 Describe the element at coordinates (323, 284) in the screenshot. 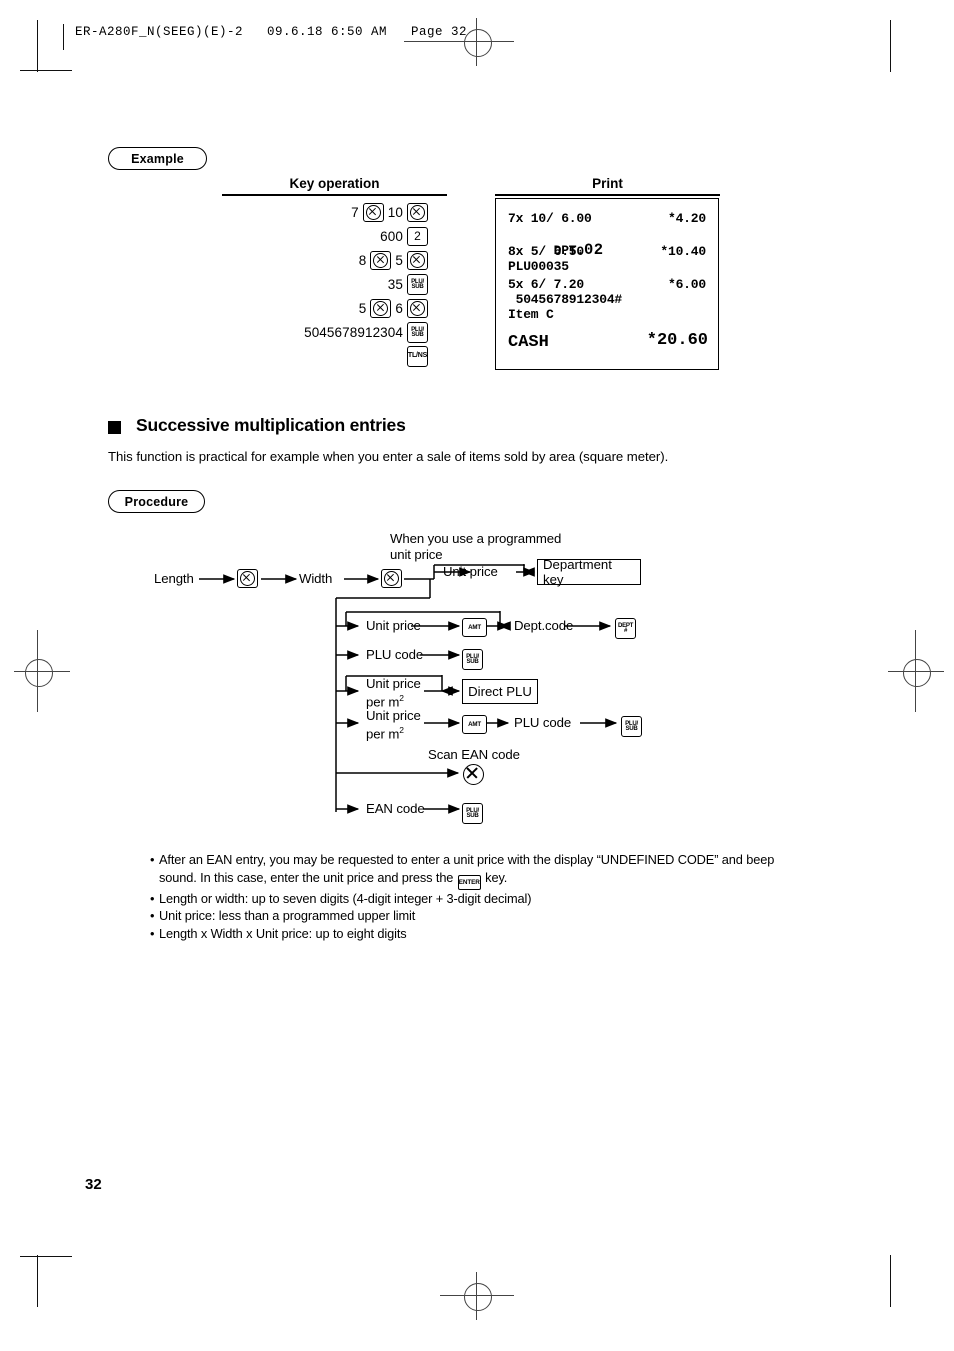

I see `key-operation-row: 35 PLU/SUB` at that location.